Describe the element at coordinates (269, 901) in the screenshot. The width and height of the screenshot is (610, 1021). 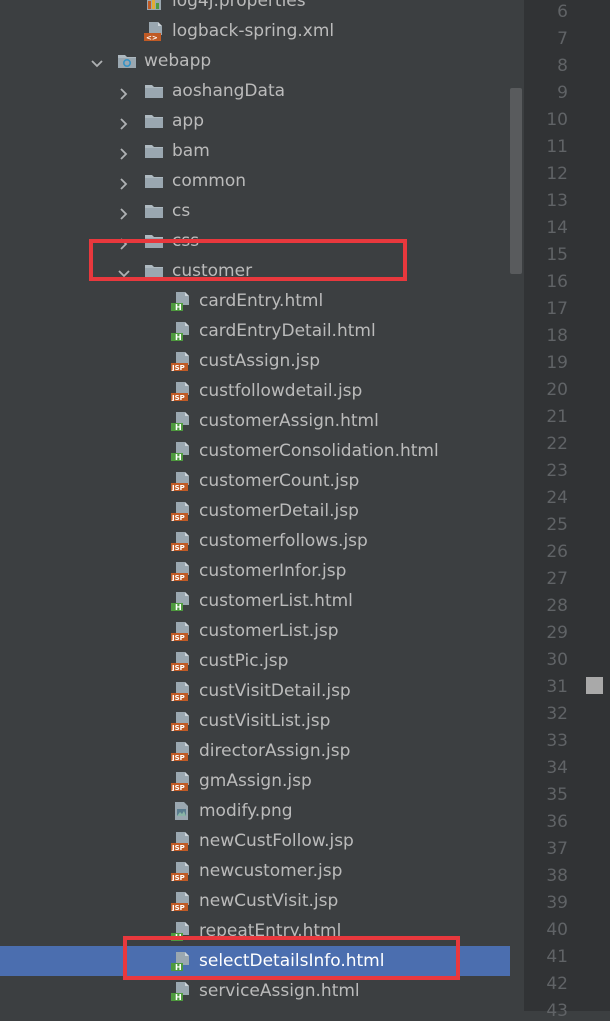
I see `tree-item-label: newCustVisit.jsp` at that location.